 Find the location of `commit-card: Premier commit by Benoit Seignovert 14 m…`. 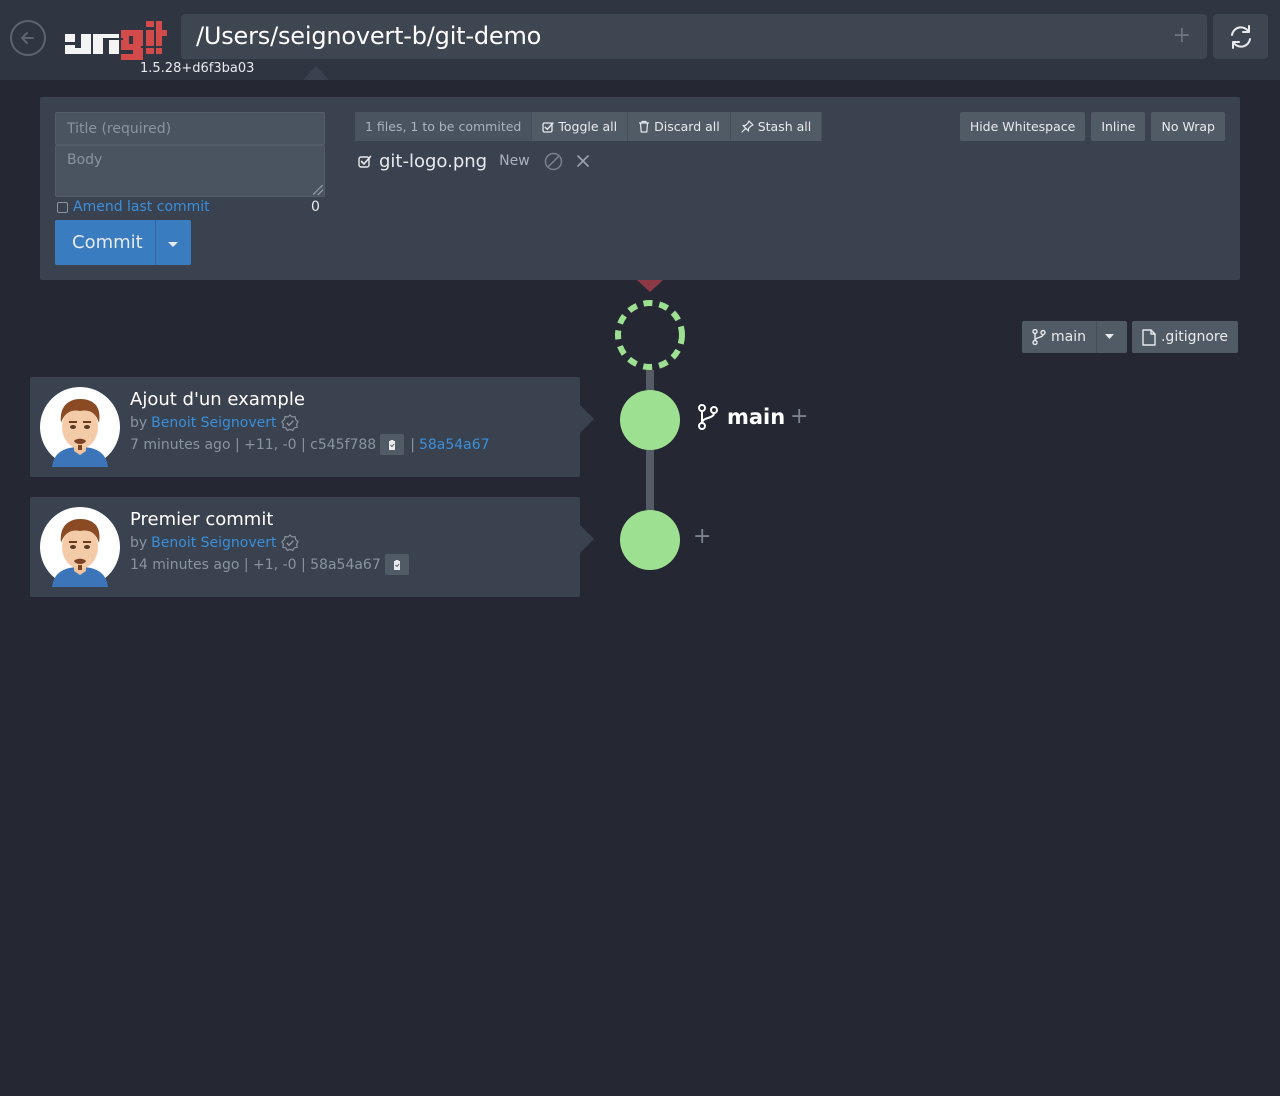

commit-card: Premier commit by Benoit Seignovert 14 m… is located at coordinates (312, 547).